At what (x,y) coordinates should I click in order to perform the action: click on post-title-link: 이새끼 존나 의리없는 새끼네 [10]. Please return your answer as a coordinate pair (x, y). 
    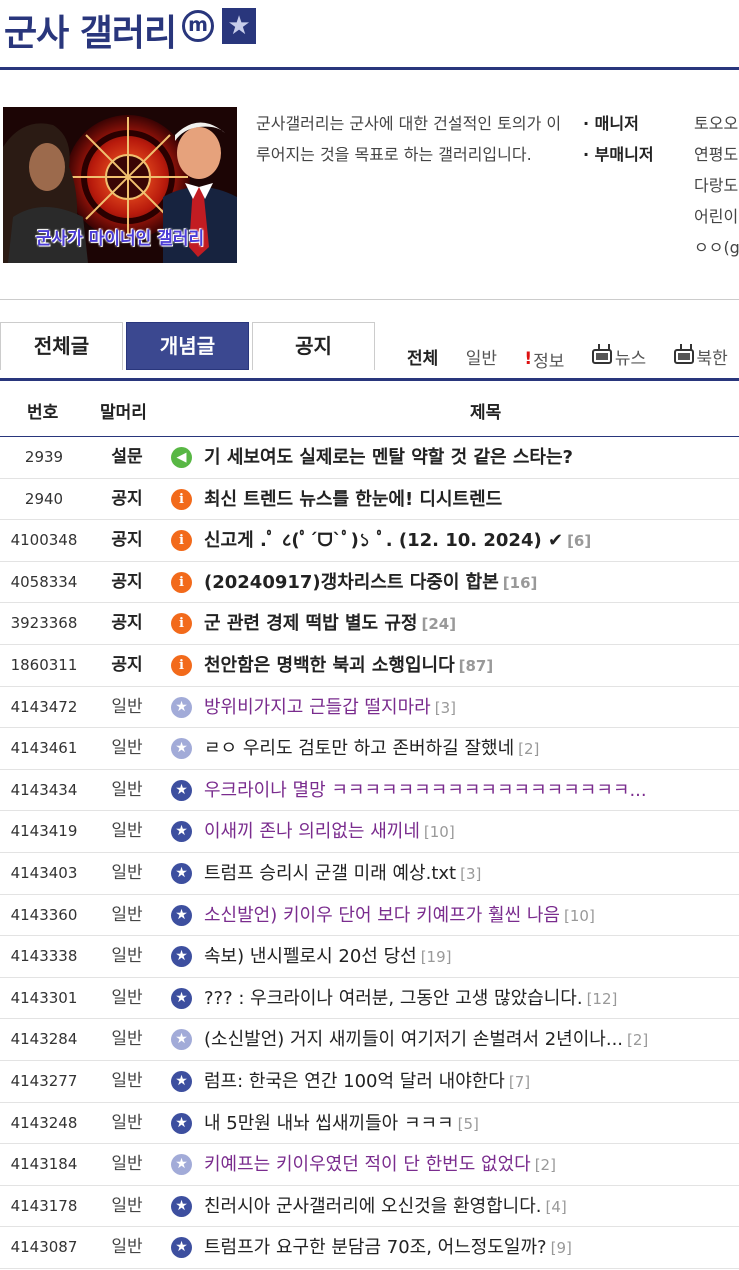
    Looking at the image, I should click on (329, 832).